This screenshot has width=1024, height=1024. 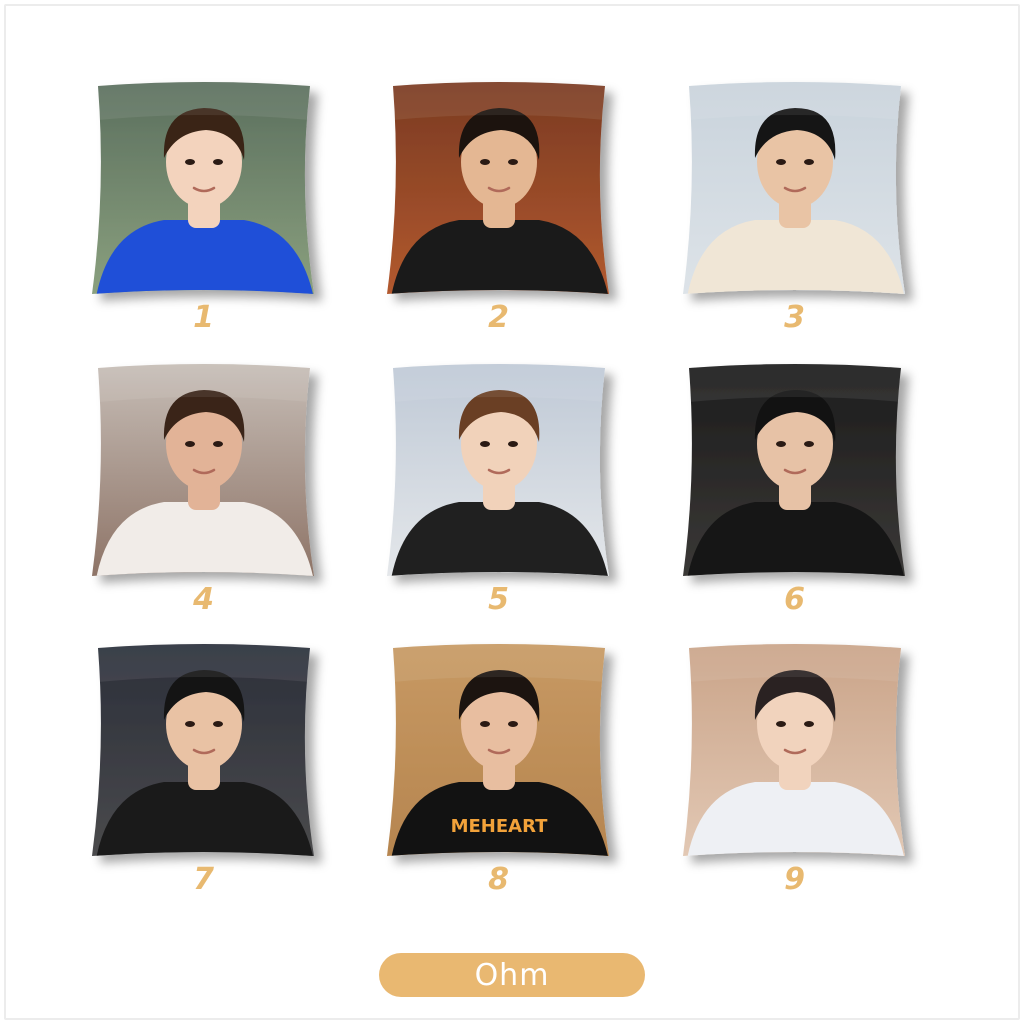 What do you see at coordinates (795, 317) in the screenshot?
I see `pillow-number: 3` at bounding box center [795, 317].